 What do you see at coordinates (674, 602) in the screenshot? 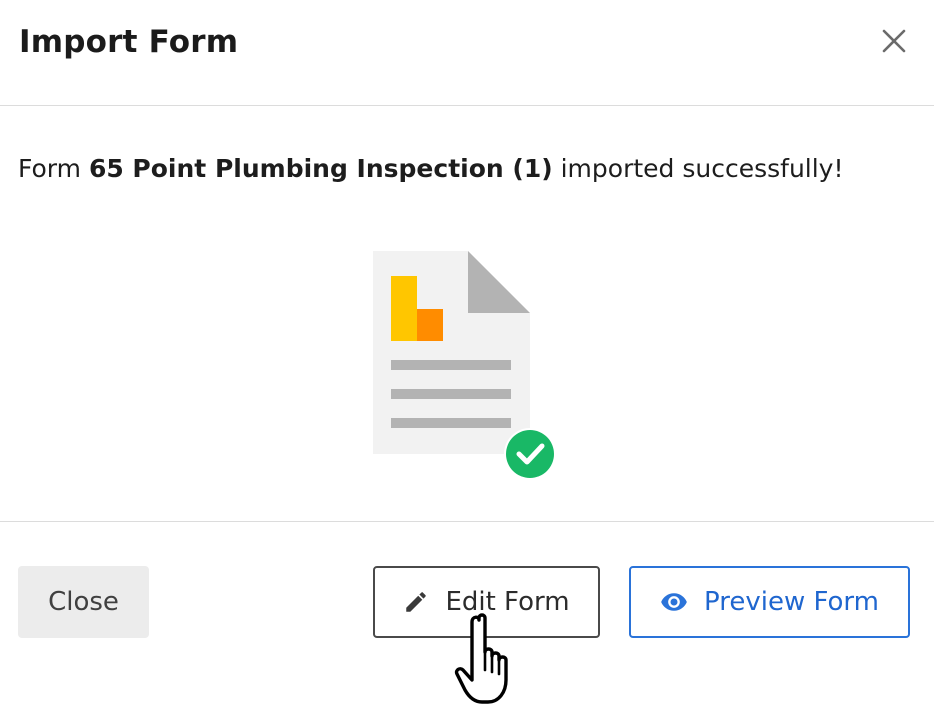
I see `eye-icon` at bounding box center [674, 602].